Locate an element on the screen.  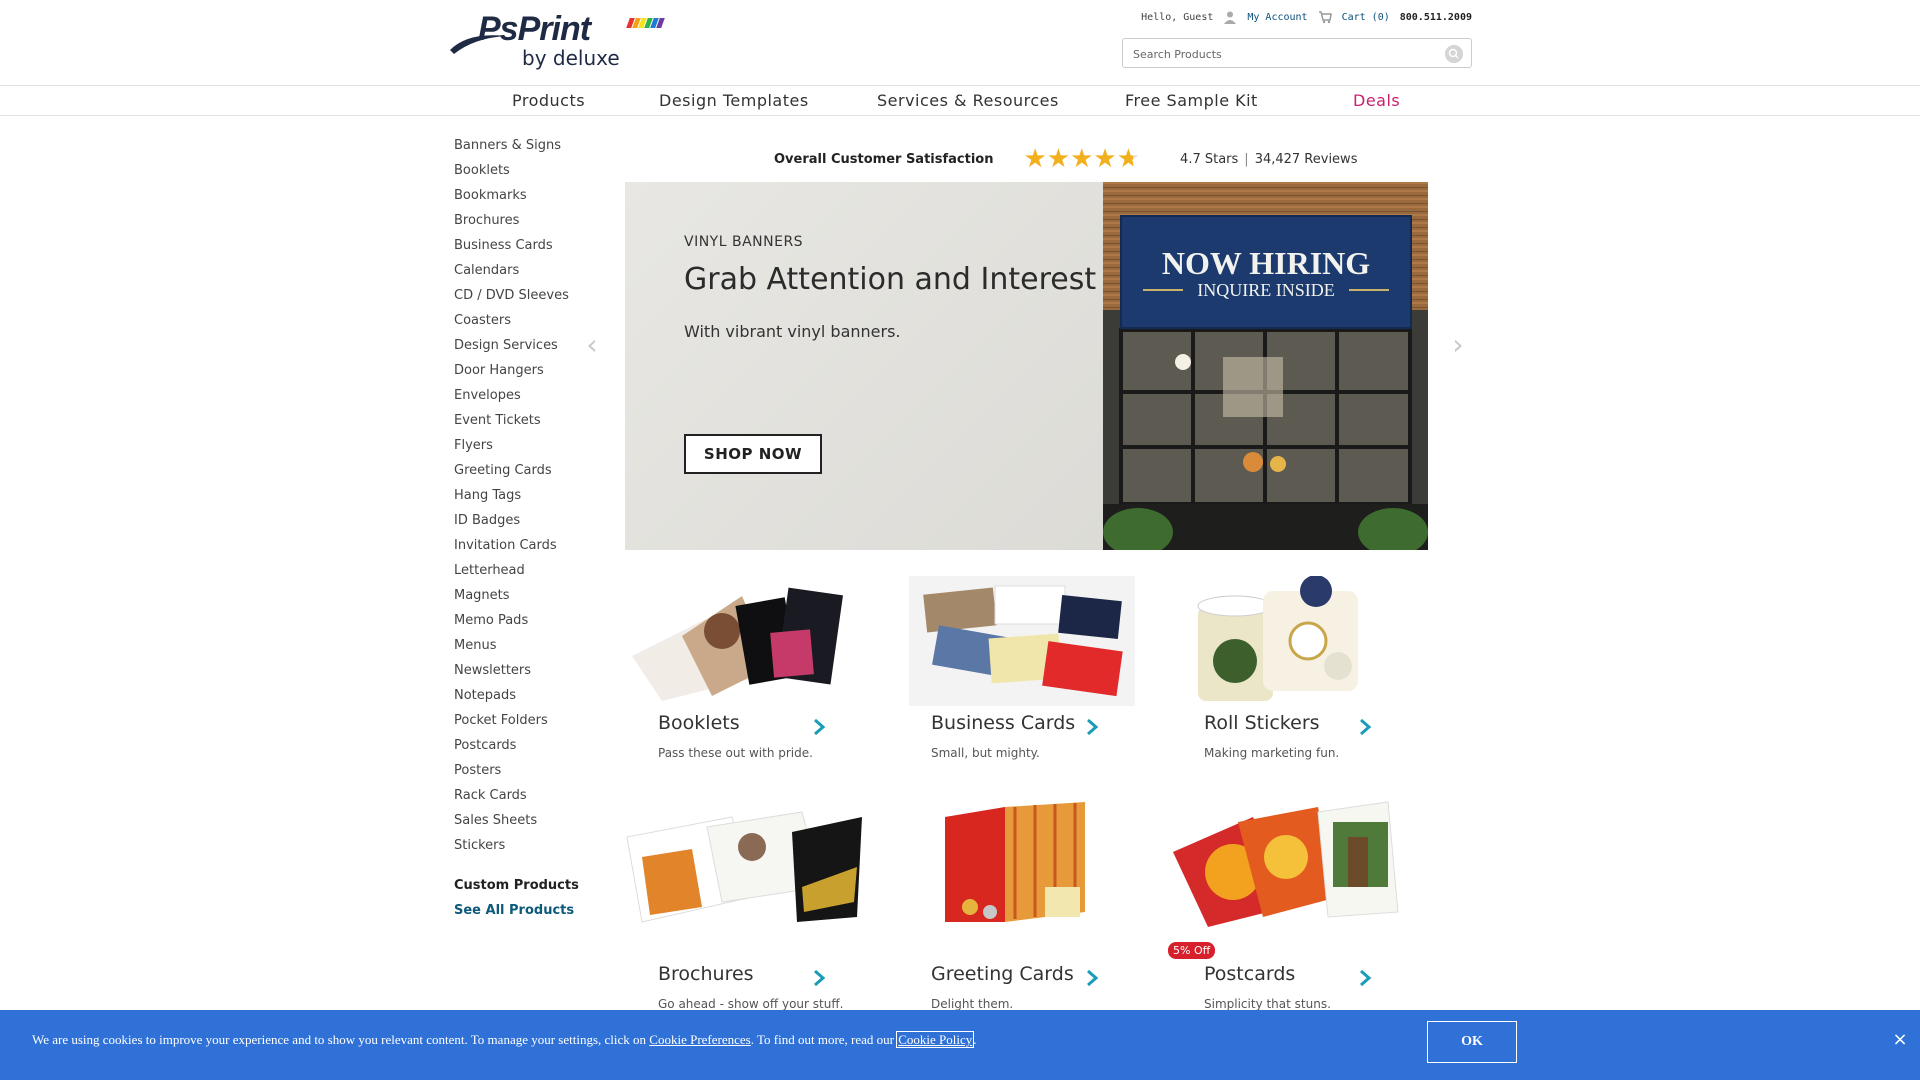
sidebar-see-all-products: See All Products is located at coordinates (529, 913).